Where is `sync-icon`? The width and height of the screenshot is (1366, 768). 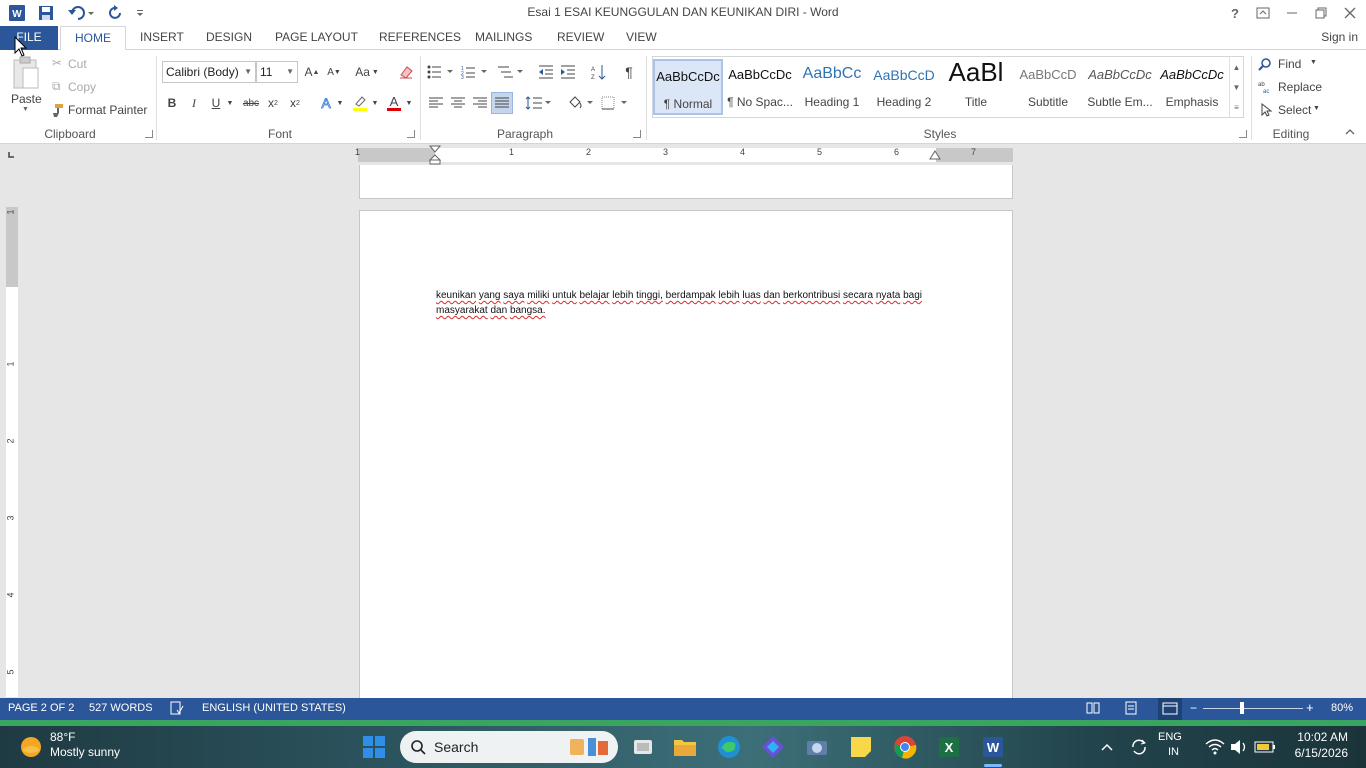
sync-icon is located at coordinates (1139, 747).